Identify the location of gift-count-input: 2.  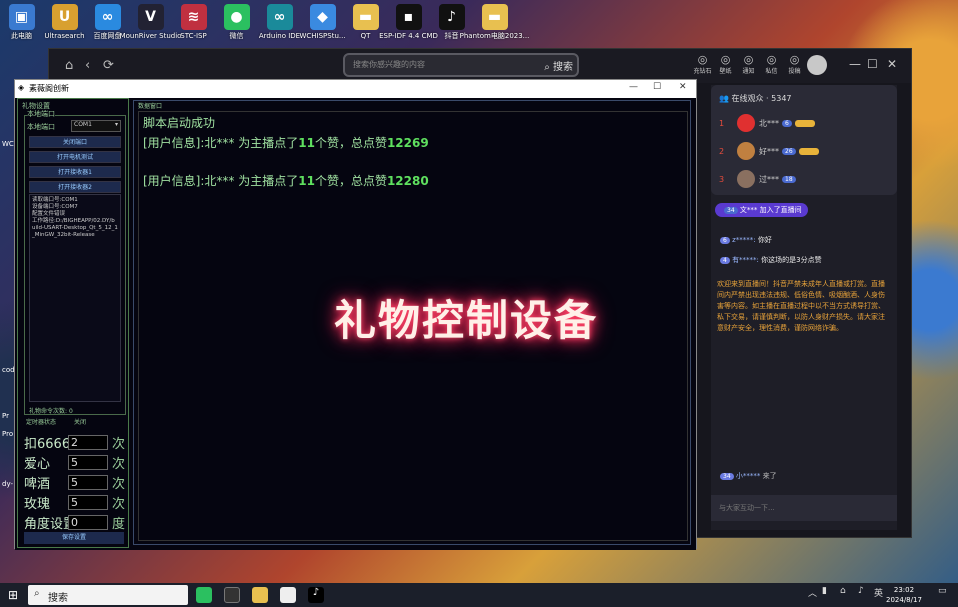
(88, 442).